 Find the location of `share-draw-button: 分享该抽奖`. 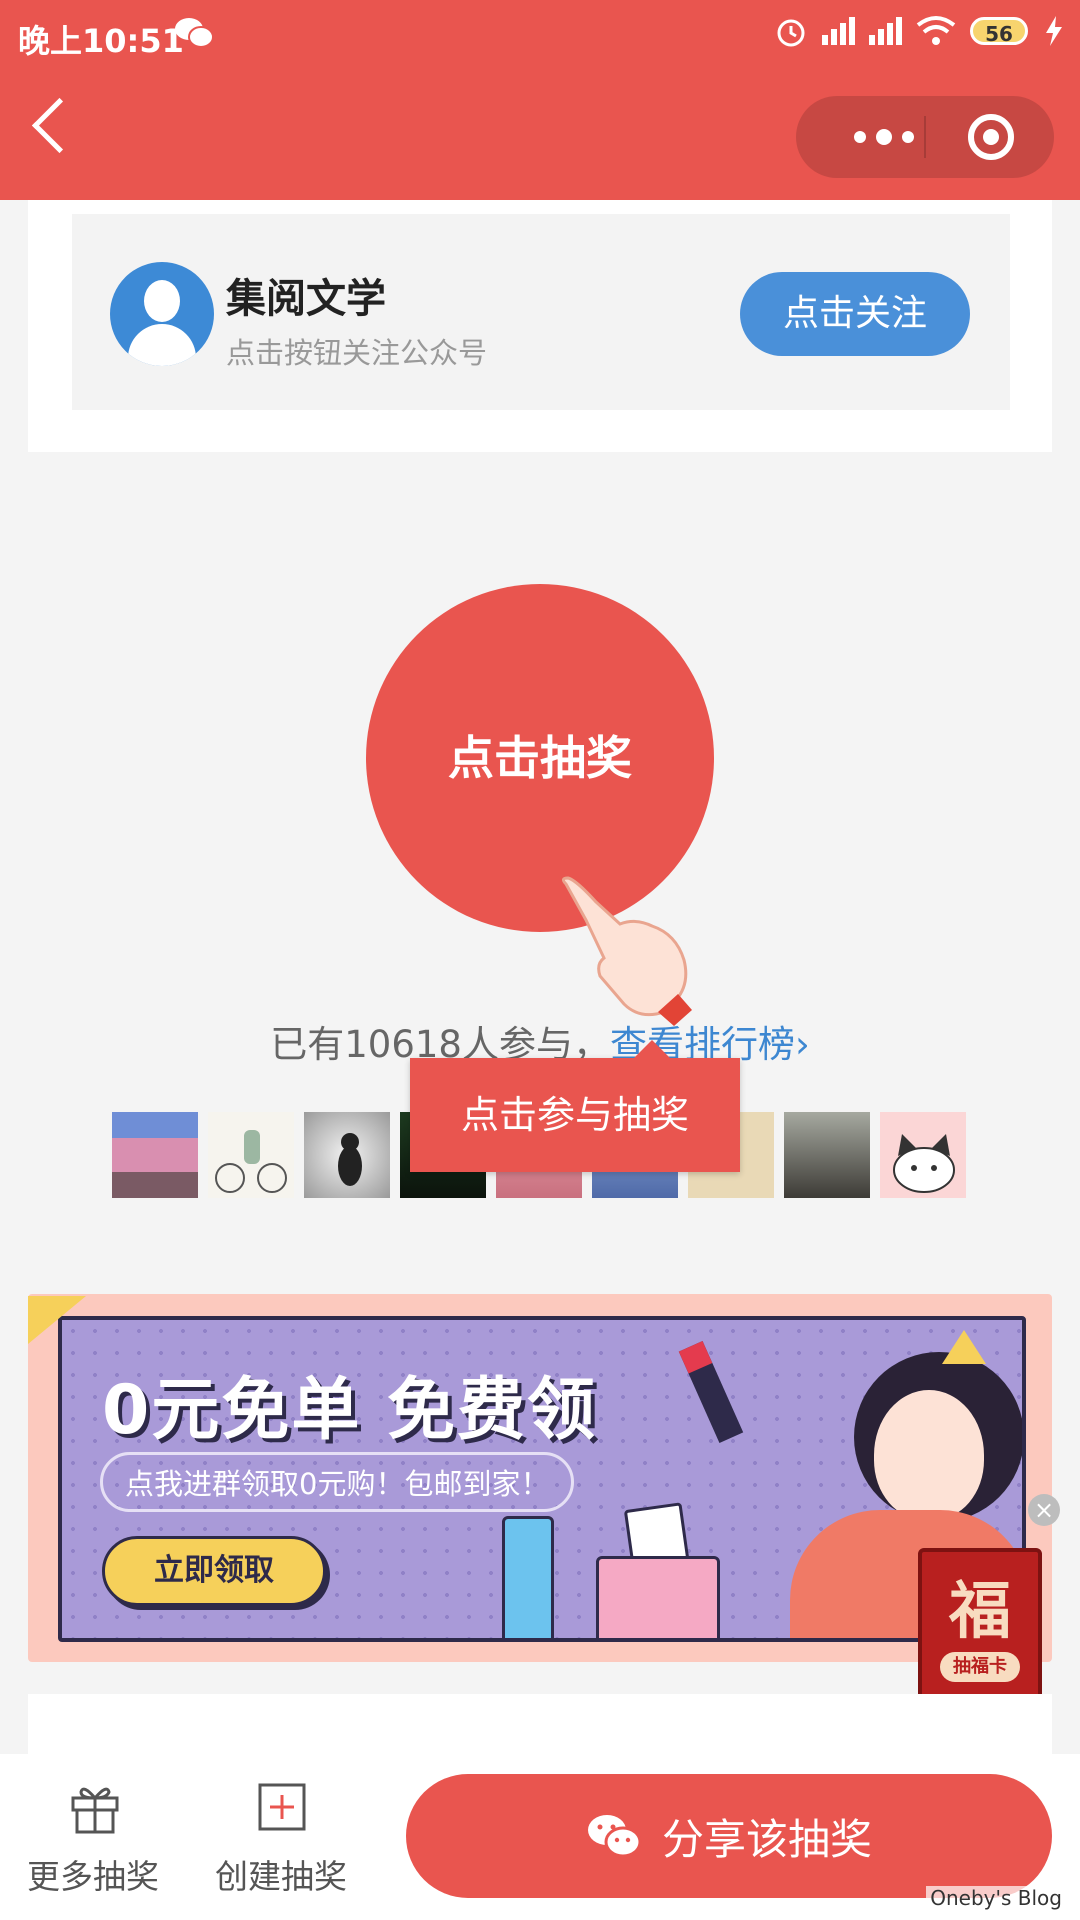

share-draw-button: 分享该抽奖 is located at coordinates (729, 1836).